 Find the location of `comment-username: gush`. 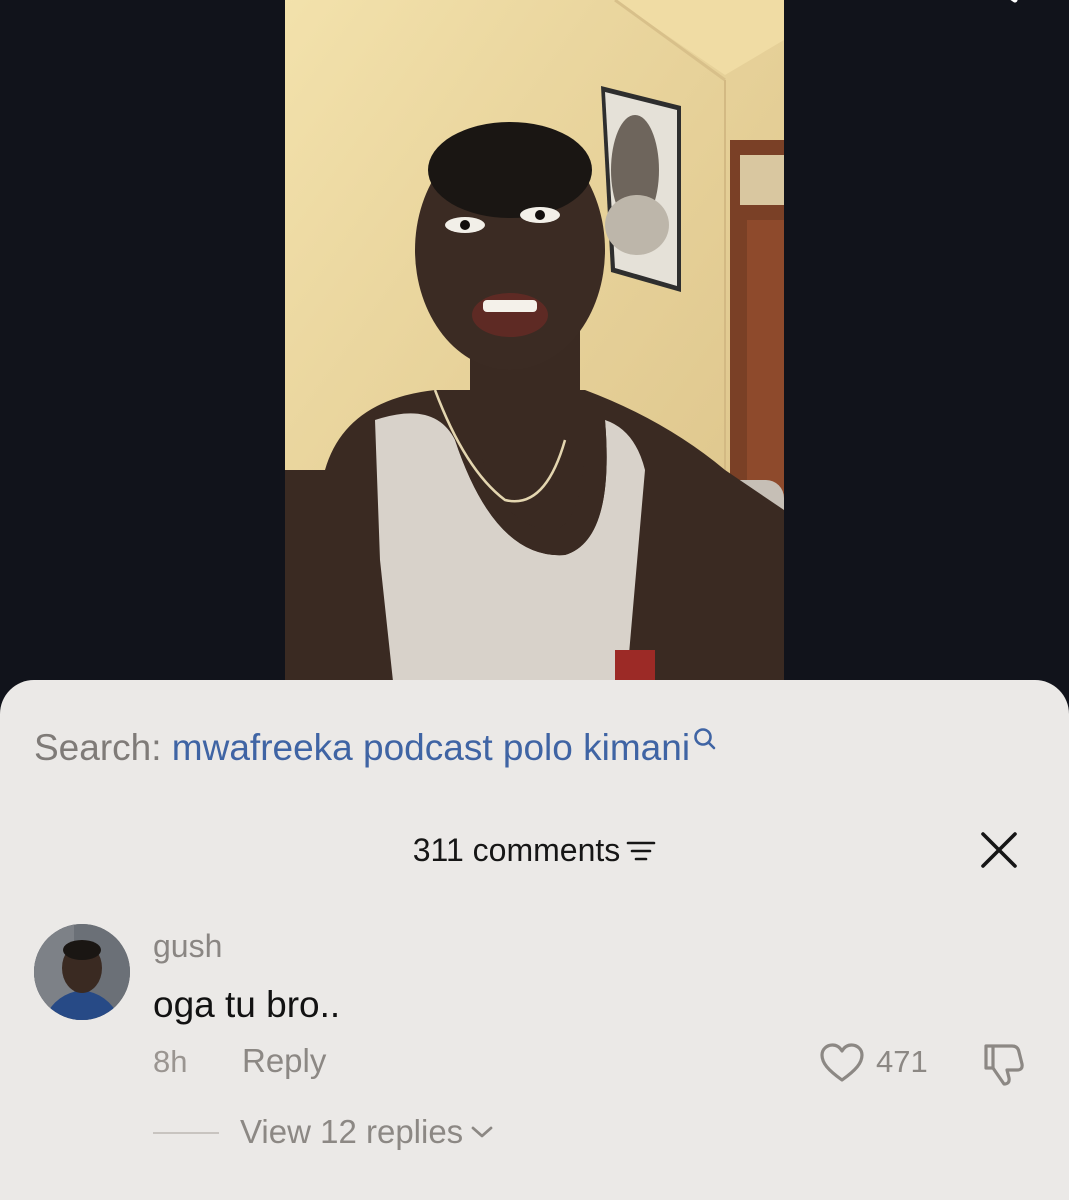

comment-username: gush is located at coordinates (187, 946).